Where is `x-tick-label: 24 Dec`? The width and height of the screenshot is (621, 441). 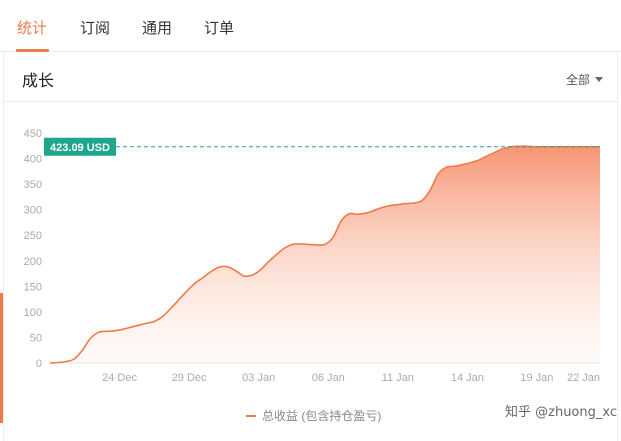
x-tick-label: 24 Dec is located at coordinates (119, 378).